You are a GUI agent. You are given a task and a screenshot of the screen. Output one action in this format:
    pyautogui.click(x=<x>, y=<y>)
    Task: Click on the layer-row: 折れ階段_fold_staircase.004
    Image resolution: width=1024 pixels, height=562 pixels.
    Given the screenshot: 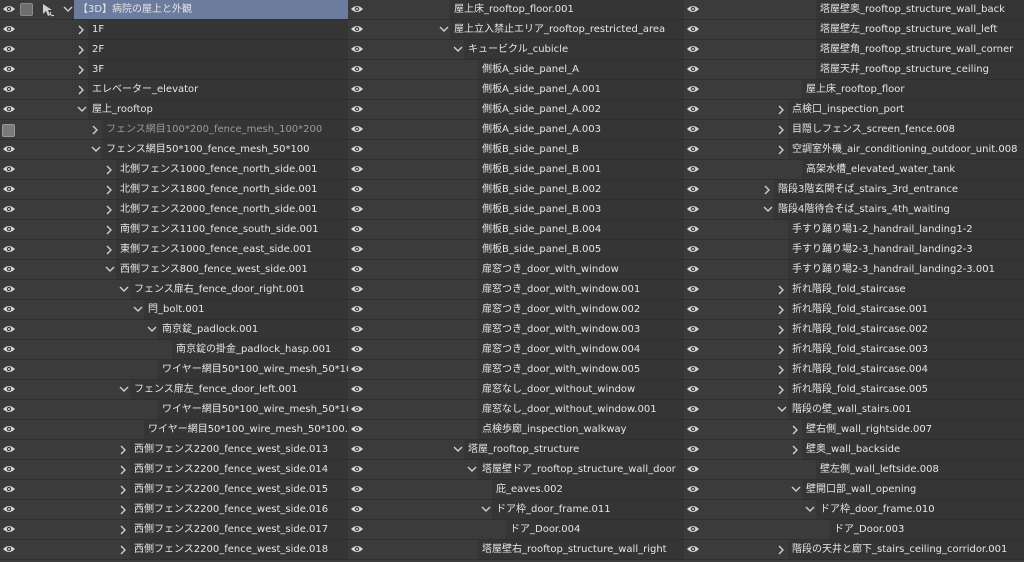 What is the action you would take?
    pyautogui.click(x=854, y=370)
    